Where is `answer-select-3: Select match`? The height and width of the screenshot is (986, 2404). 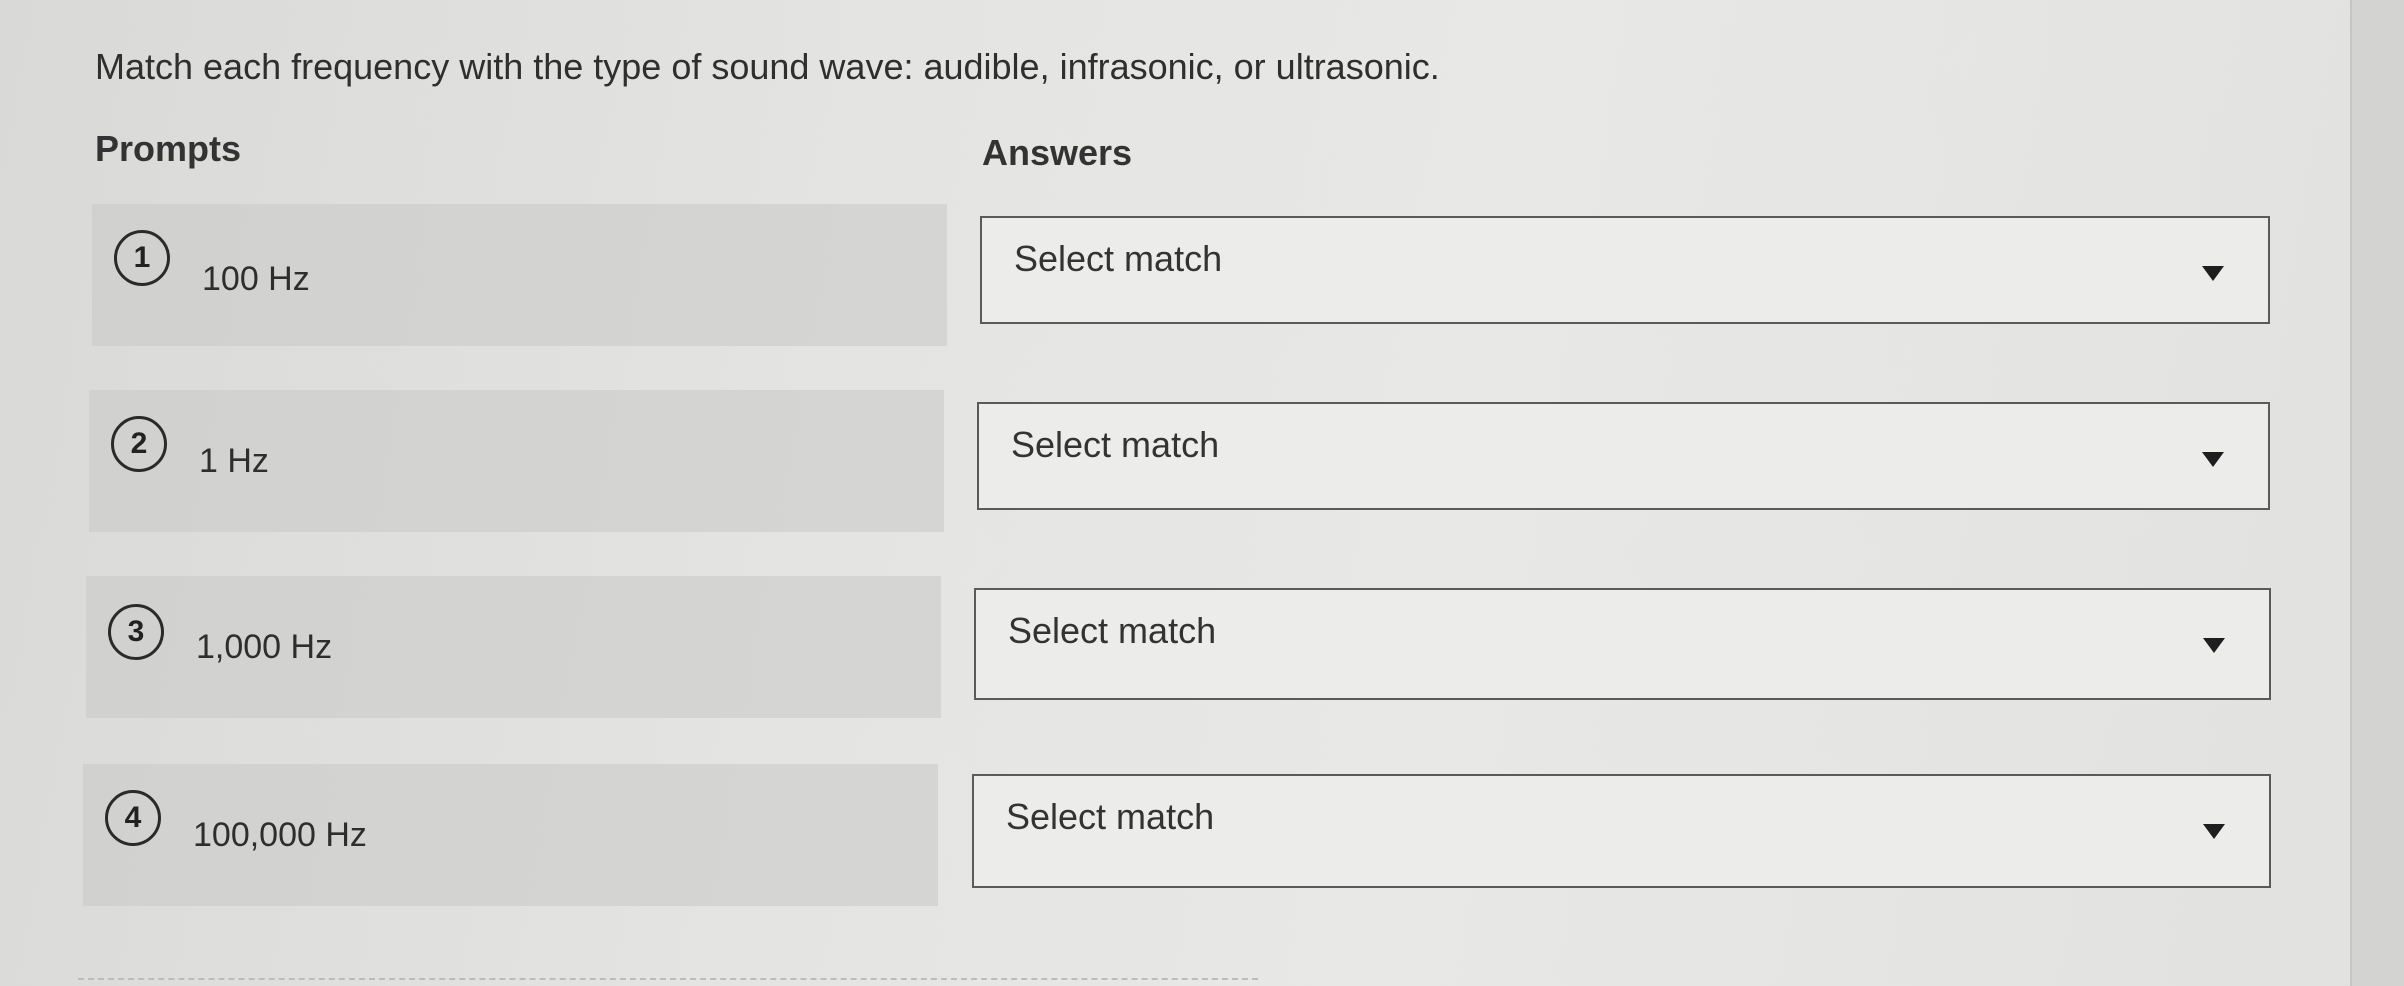
answer-select-3: Select match is located at coordinates (1622, 644).